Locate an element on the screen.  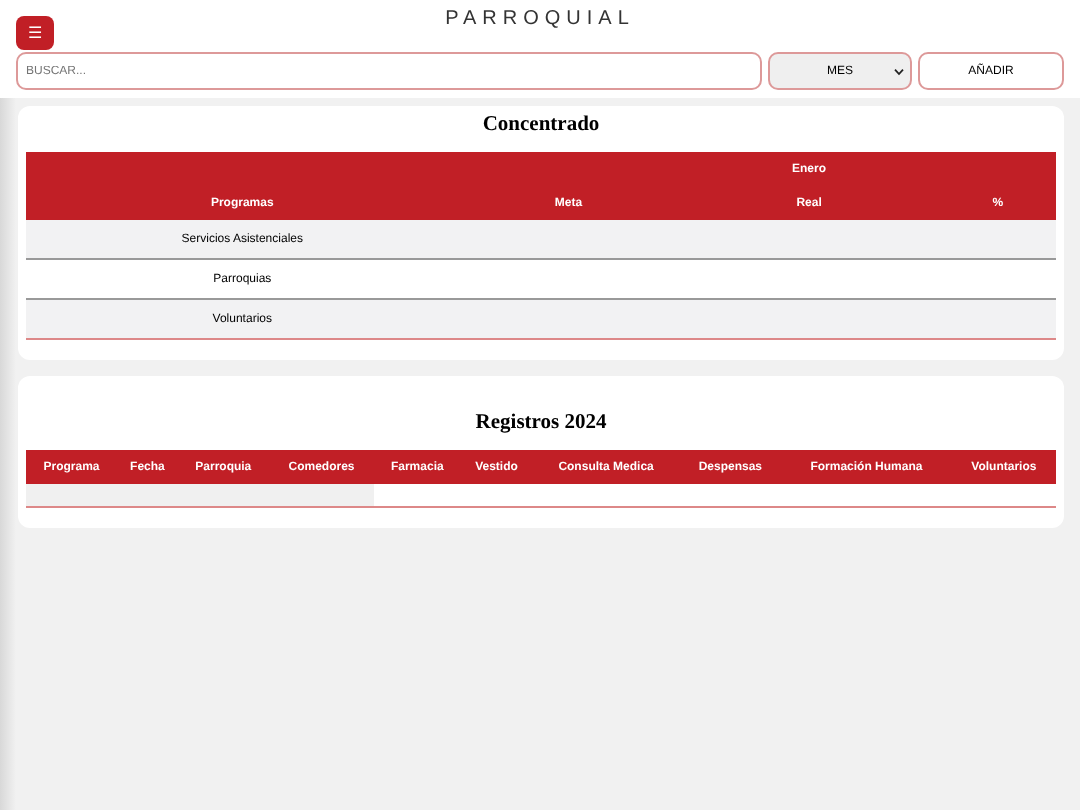
app-title: PARROQUIAL is located at coordinates (540, 21).